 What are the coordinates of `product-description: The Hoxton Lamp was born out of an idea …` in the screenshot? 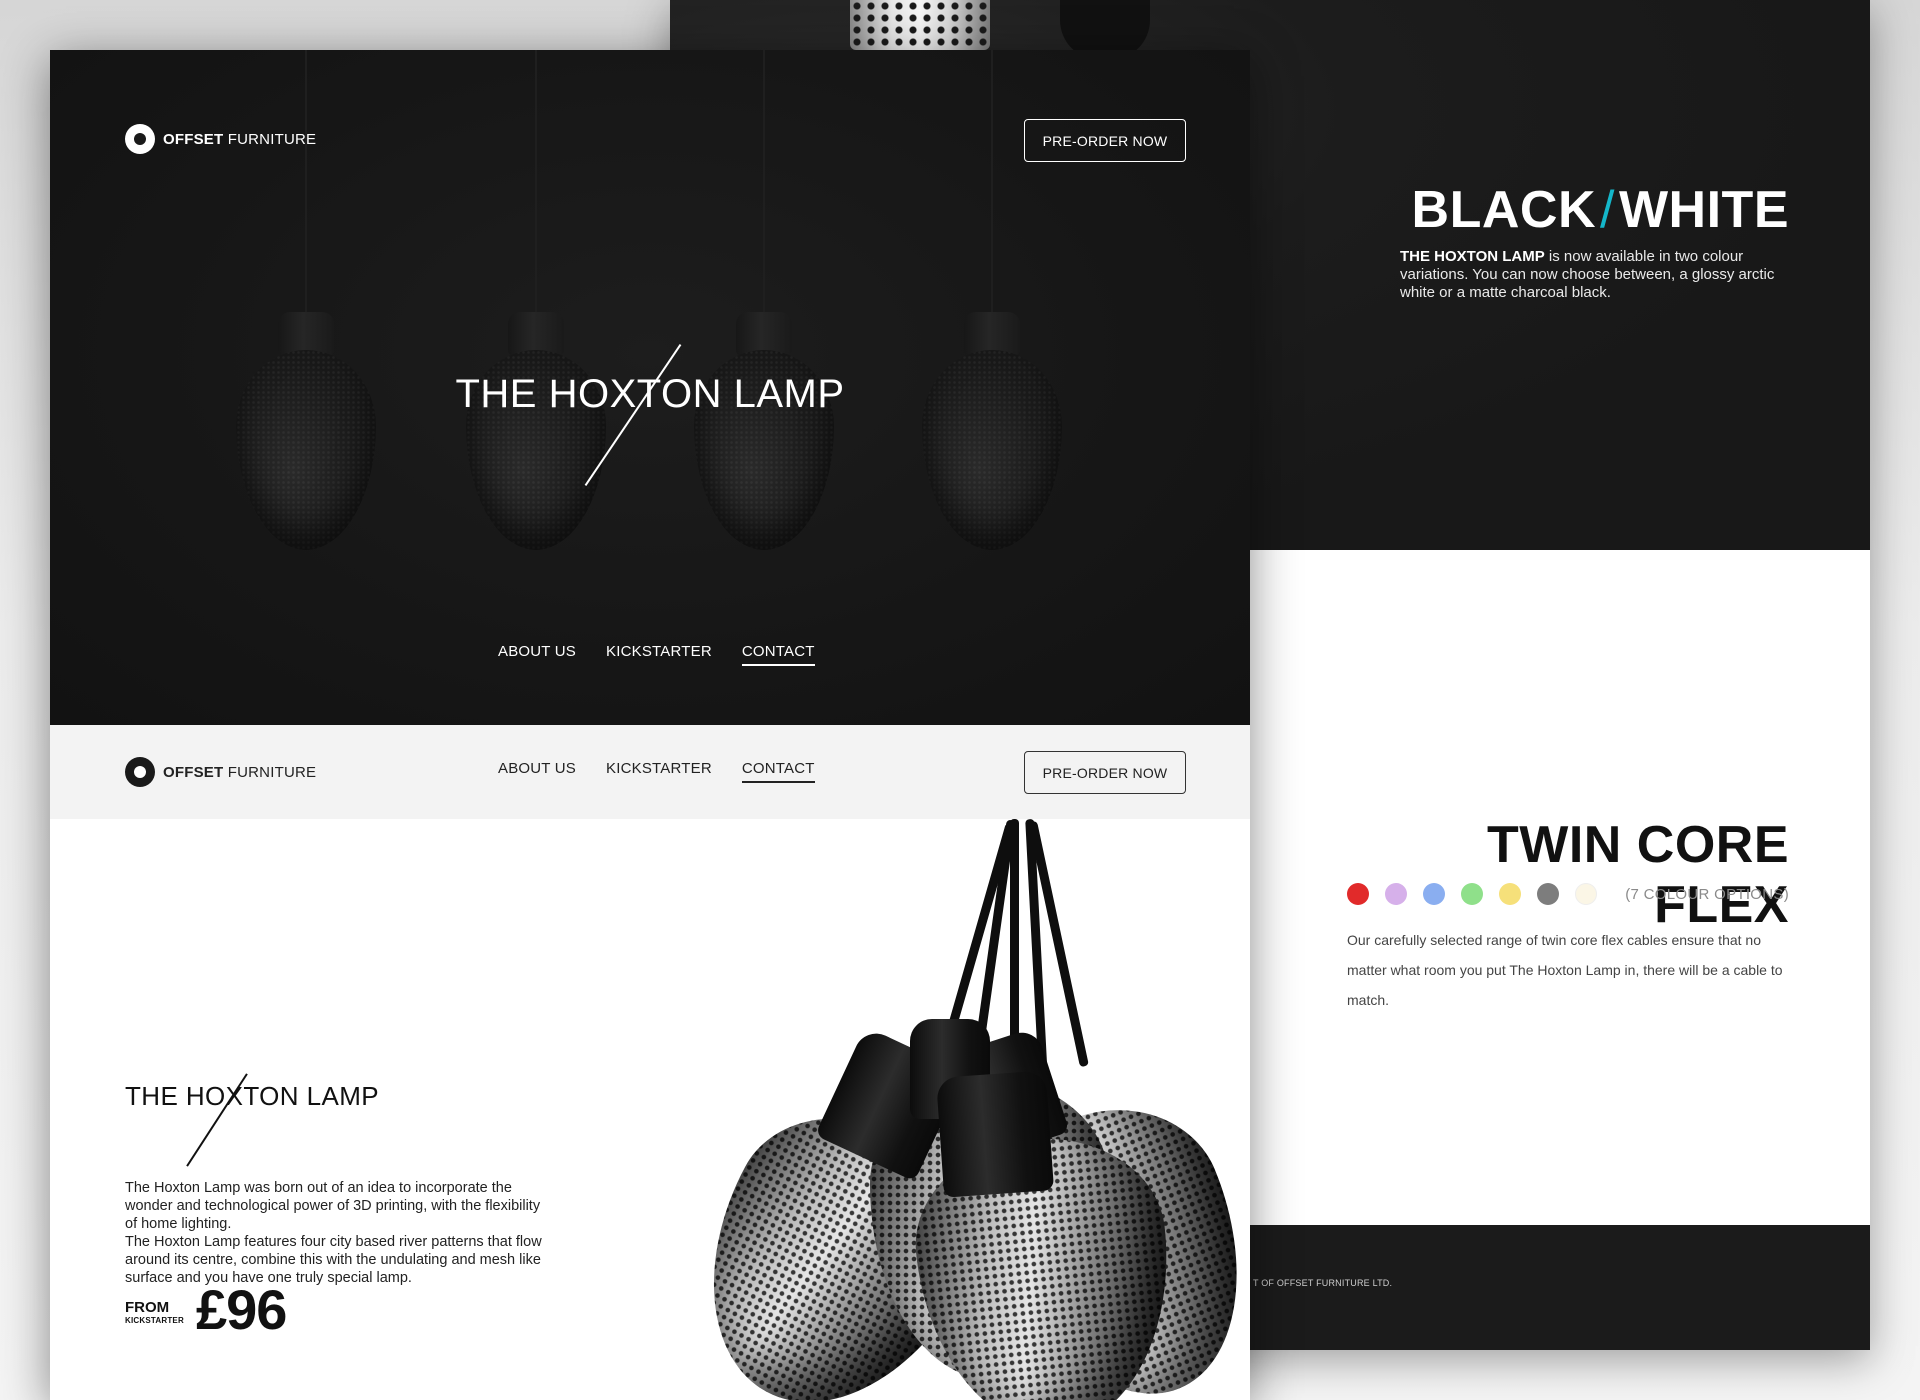 It's located at (340, 1233).